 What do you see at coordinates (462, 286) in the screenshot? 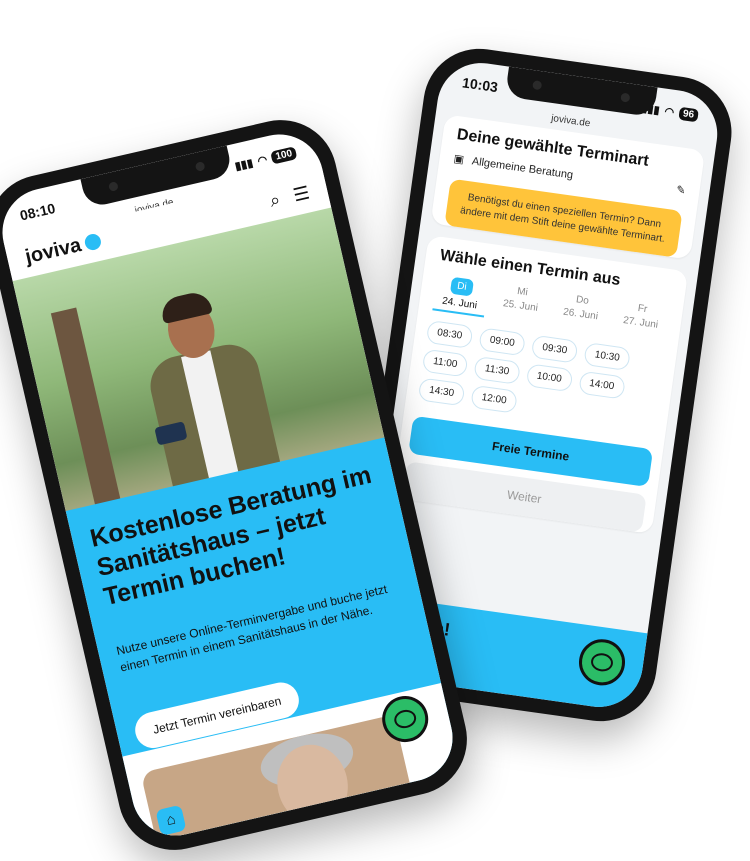
I see `day-name: Di` at bounding box center [462, 286].